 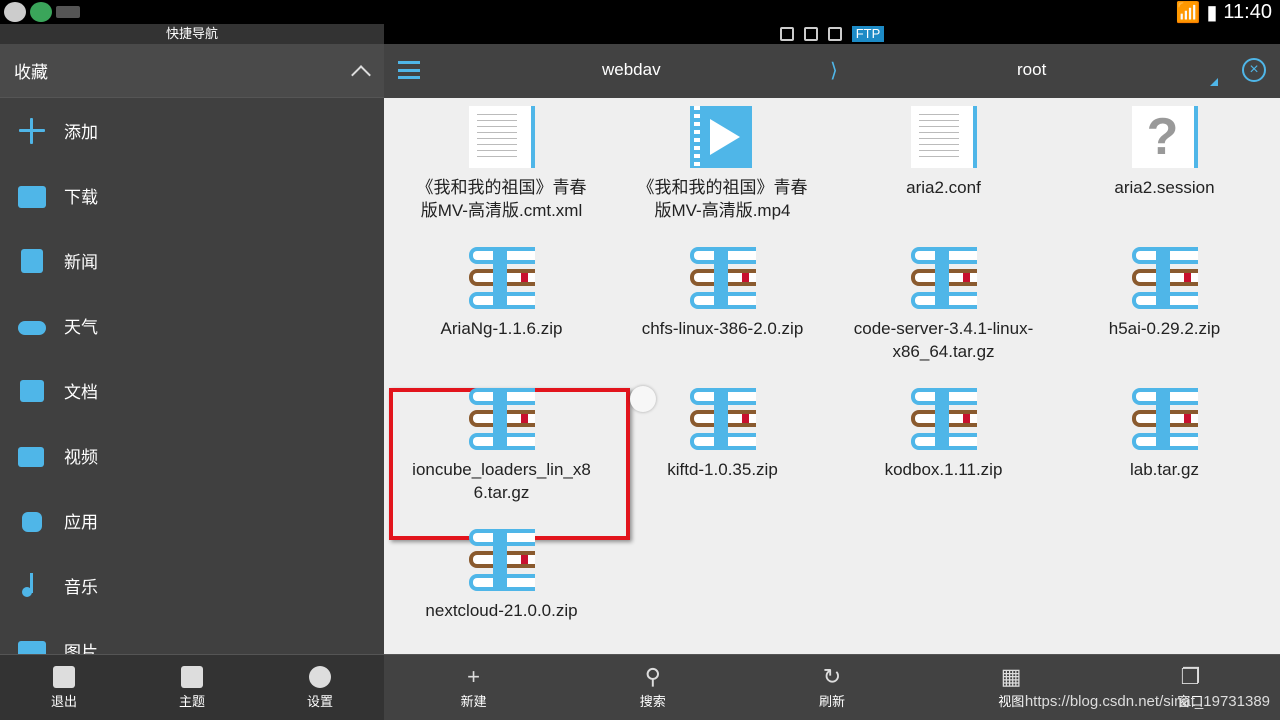 What do you see at coordinates (192, 520) in the screenshot?
I see `nav-item-apps: 应用` at bounding box center [192, 520].